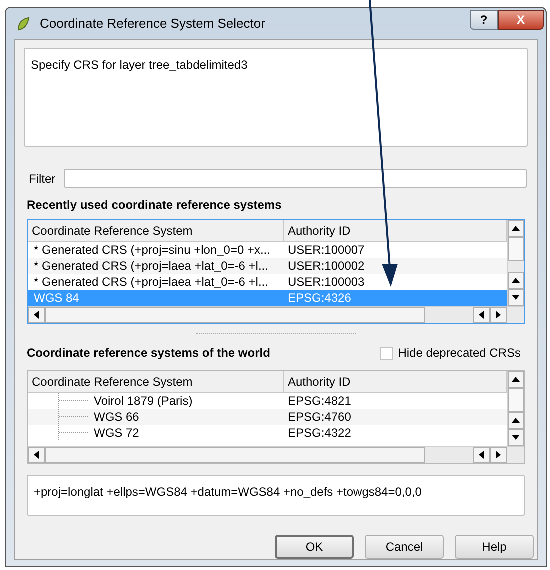 Image resolution: width=550 pixels, height=570 pixels. What do you see at coordinates (459, 353) in the screenshot?
I see `checkbox-label: Hide deprecated CRSs` at bounding box center [459, 353].